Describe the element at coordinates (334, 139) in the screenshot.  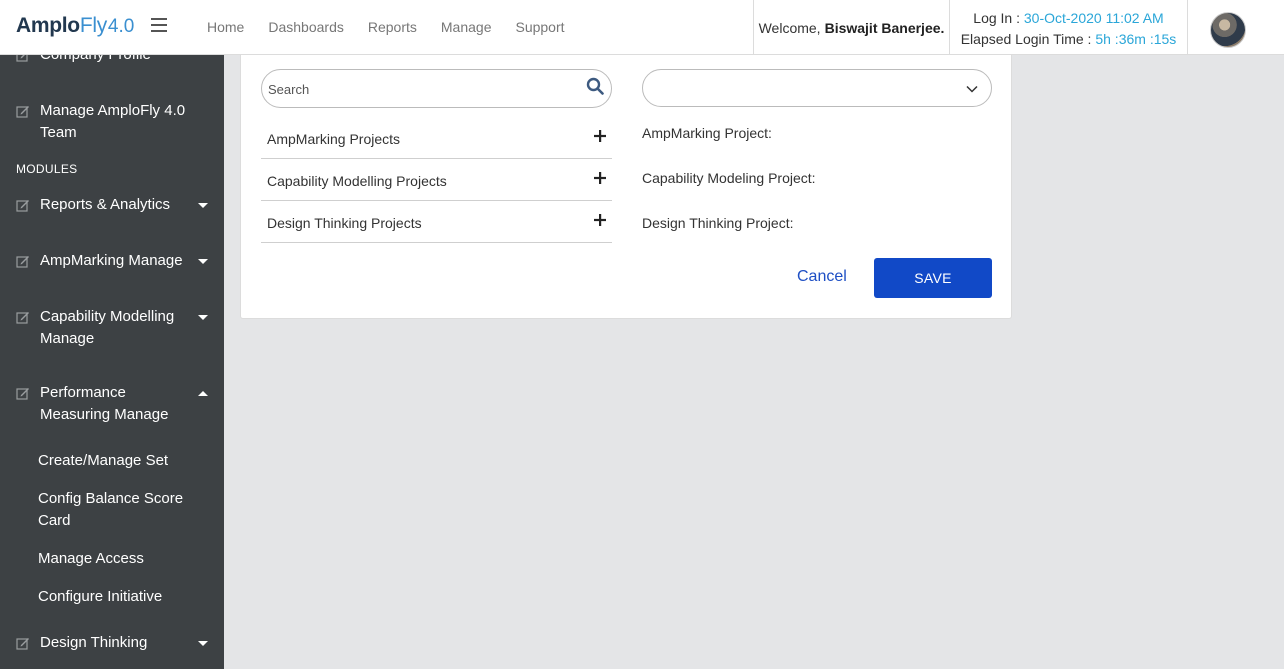
I see `project-group-label: AmpMarking Projects` at that location.